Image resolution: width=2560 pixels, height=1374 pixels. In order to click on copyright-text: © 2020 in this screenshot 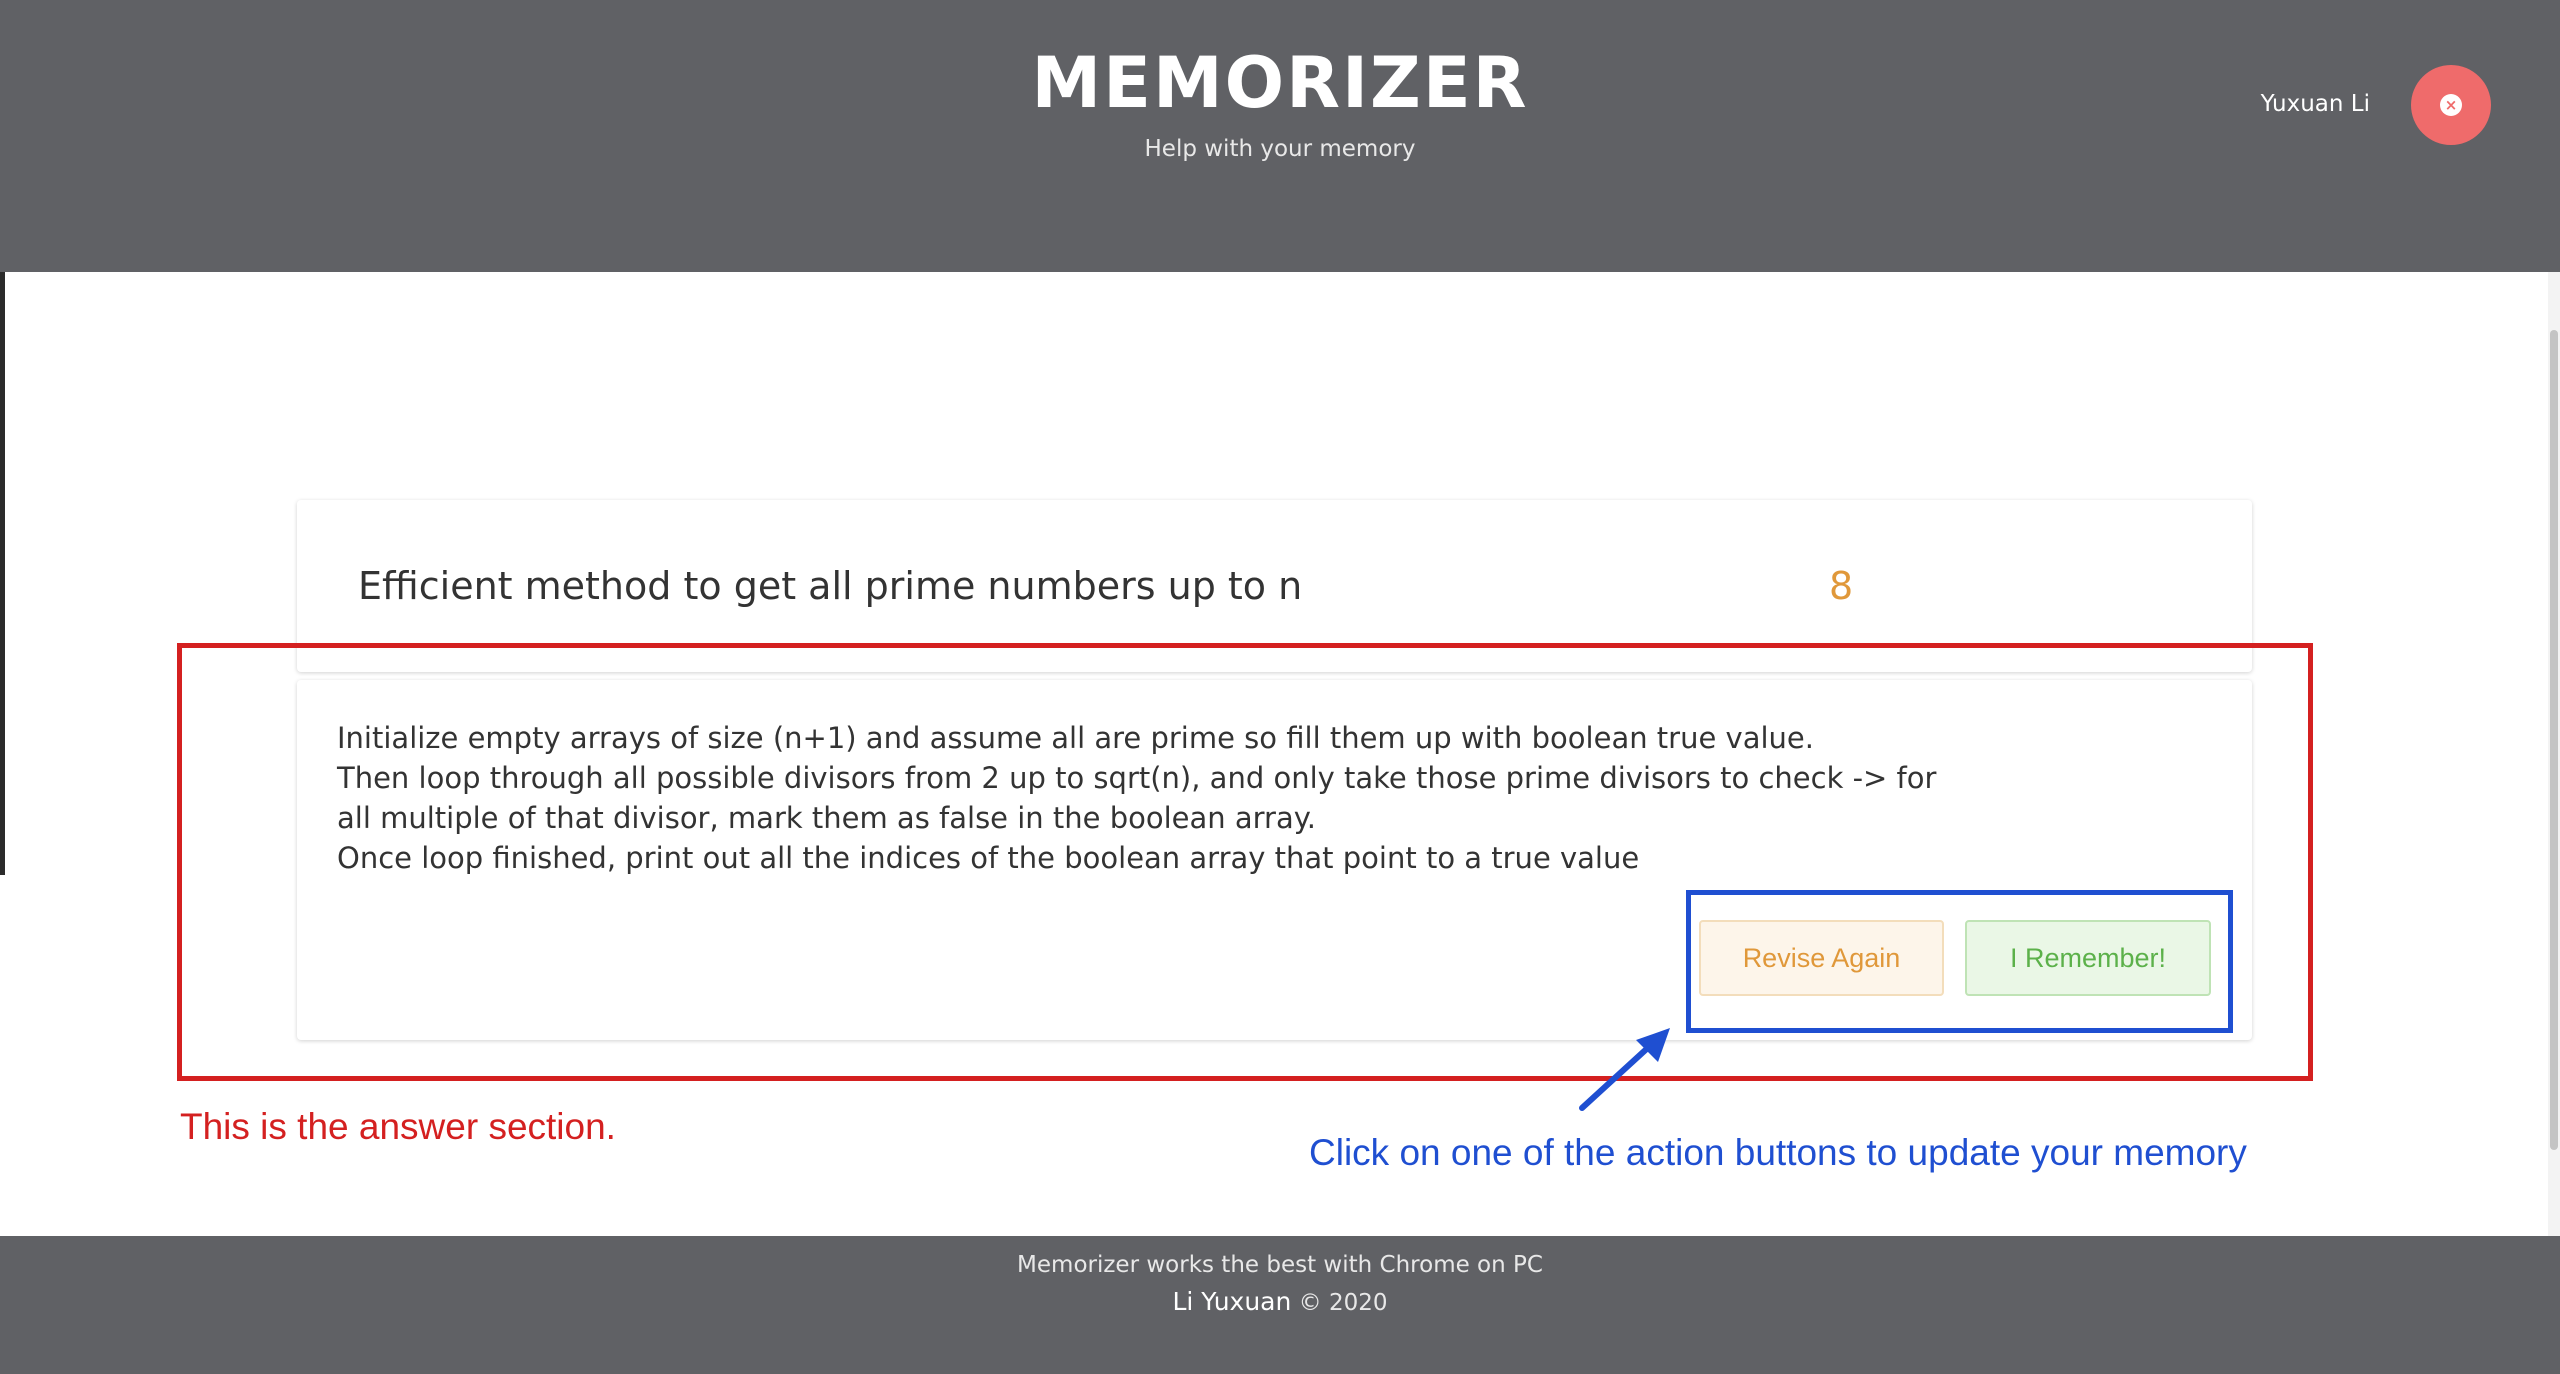, I will do `click(1343, 1303)`.